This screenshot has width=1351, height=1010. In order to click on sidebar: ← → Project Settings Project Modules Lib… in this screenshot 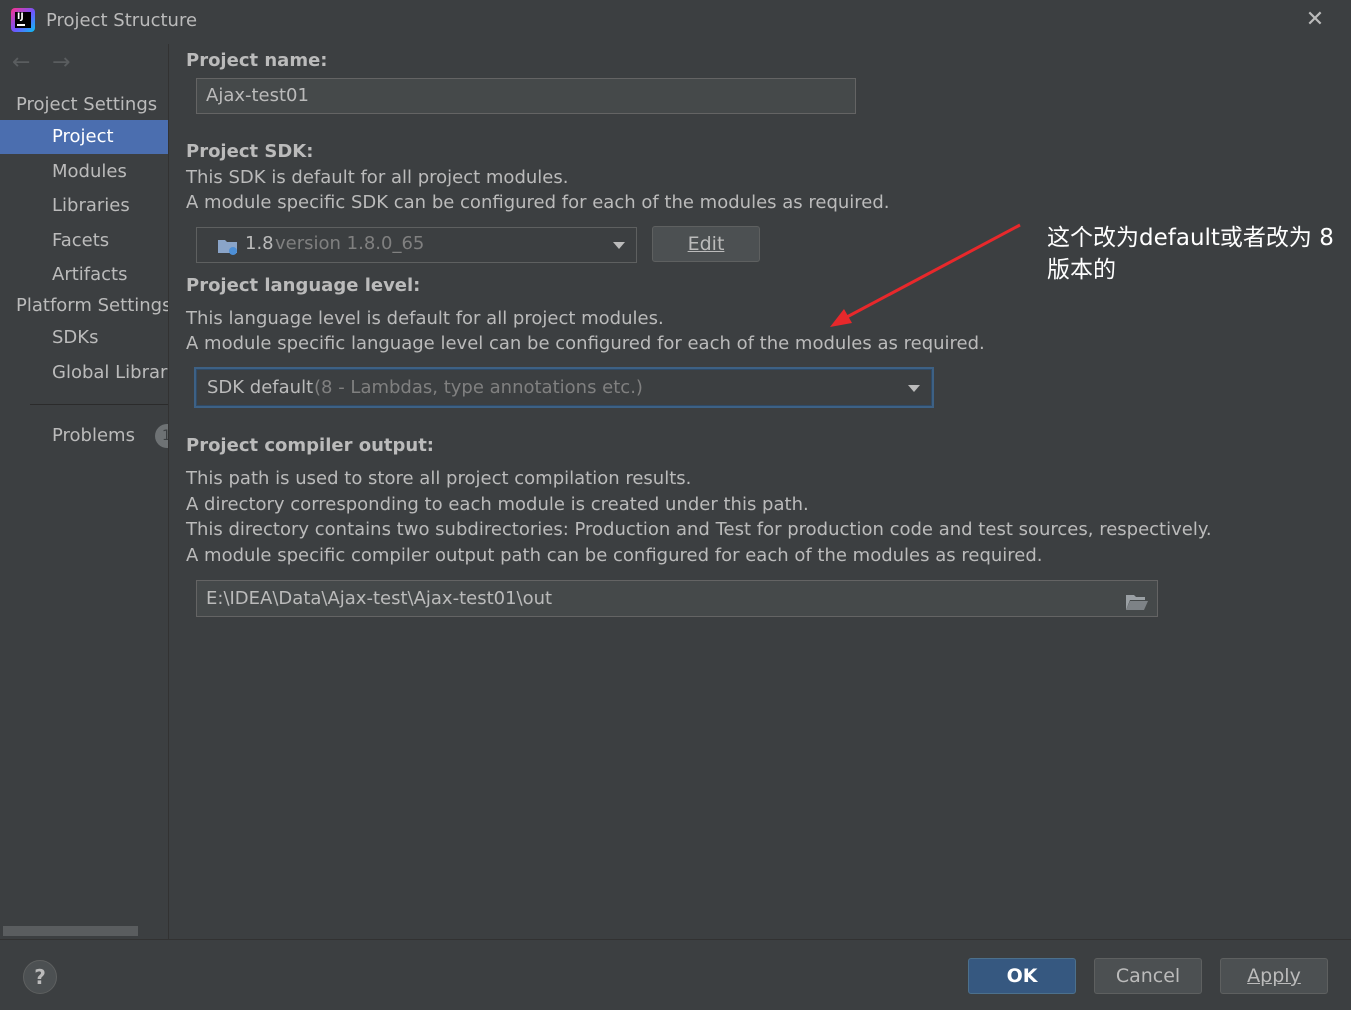, I will do `click(84, 491)`.